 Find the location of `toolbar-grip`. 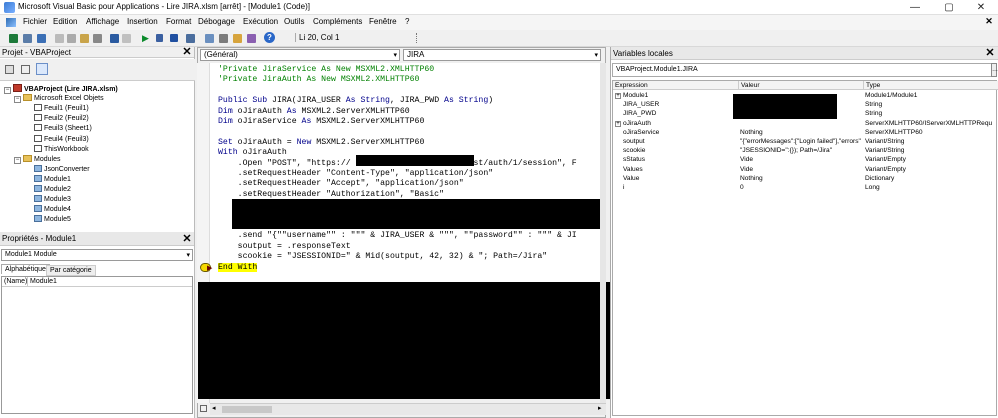

toolbar-grip is located at coordinates (419, 38).